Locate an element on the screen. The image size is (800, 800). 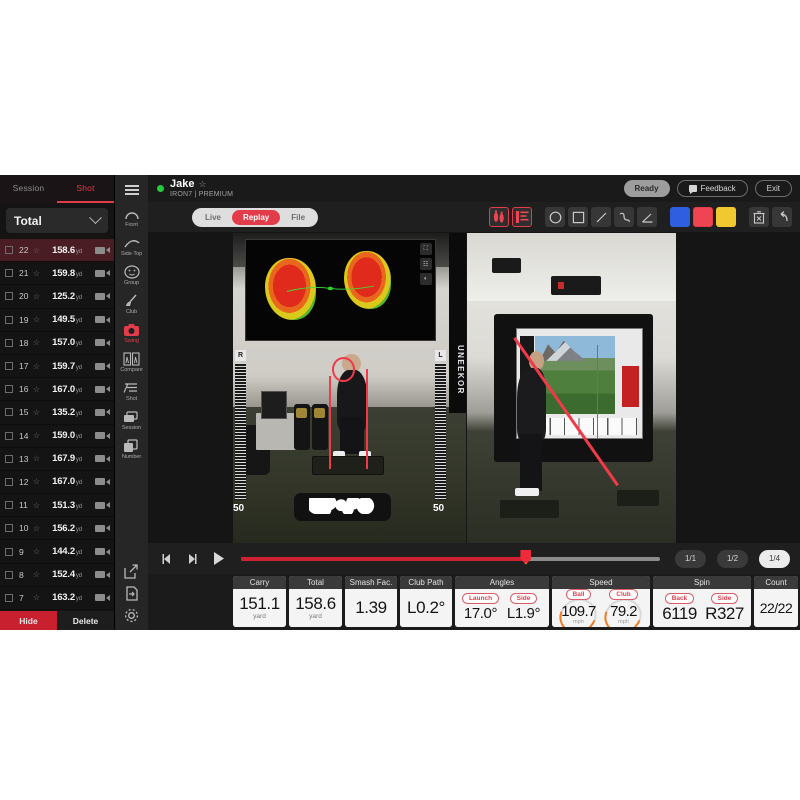
line-tool-icon is located at coordinates (601, 217).